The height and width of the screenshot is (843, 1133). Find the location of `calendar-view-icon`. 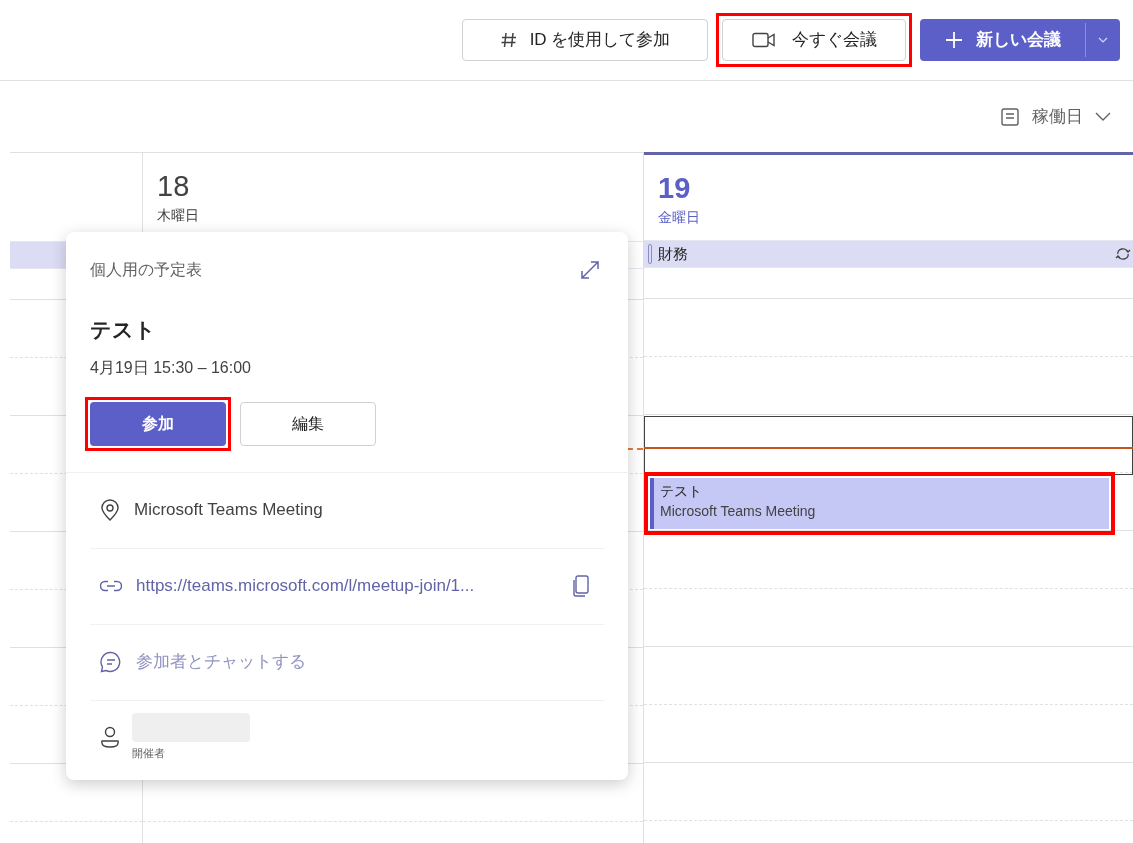

calendar-view-icon is located at coordinates (1010, 116).